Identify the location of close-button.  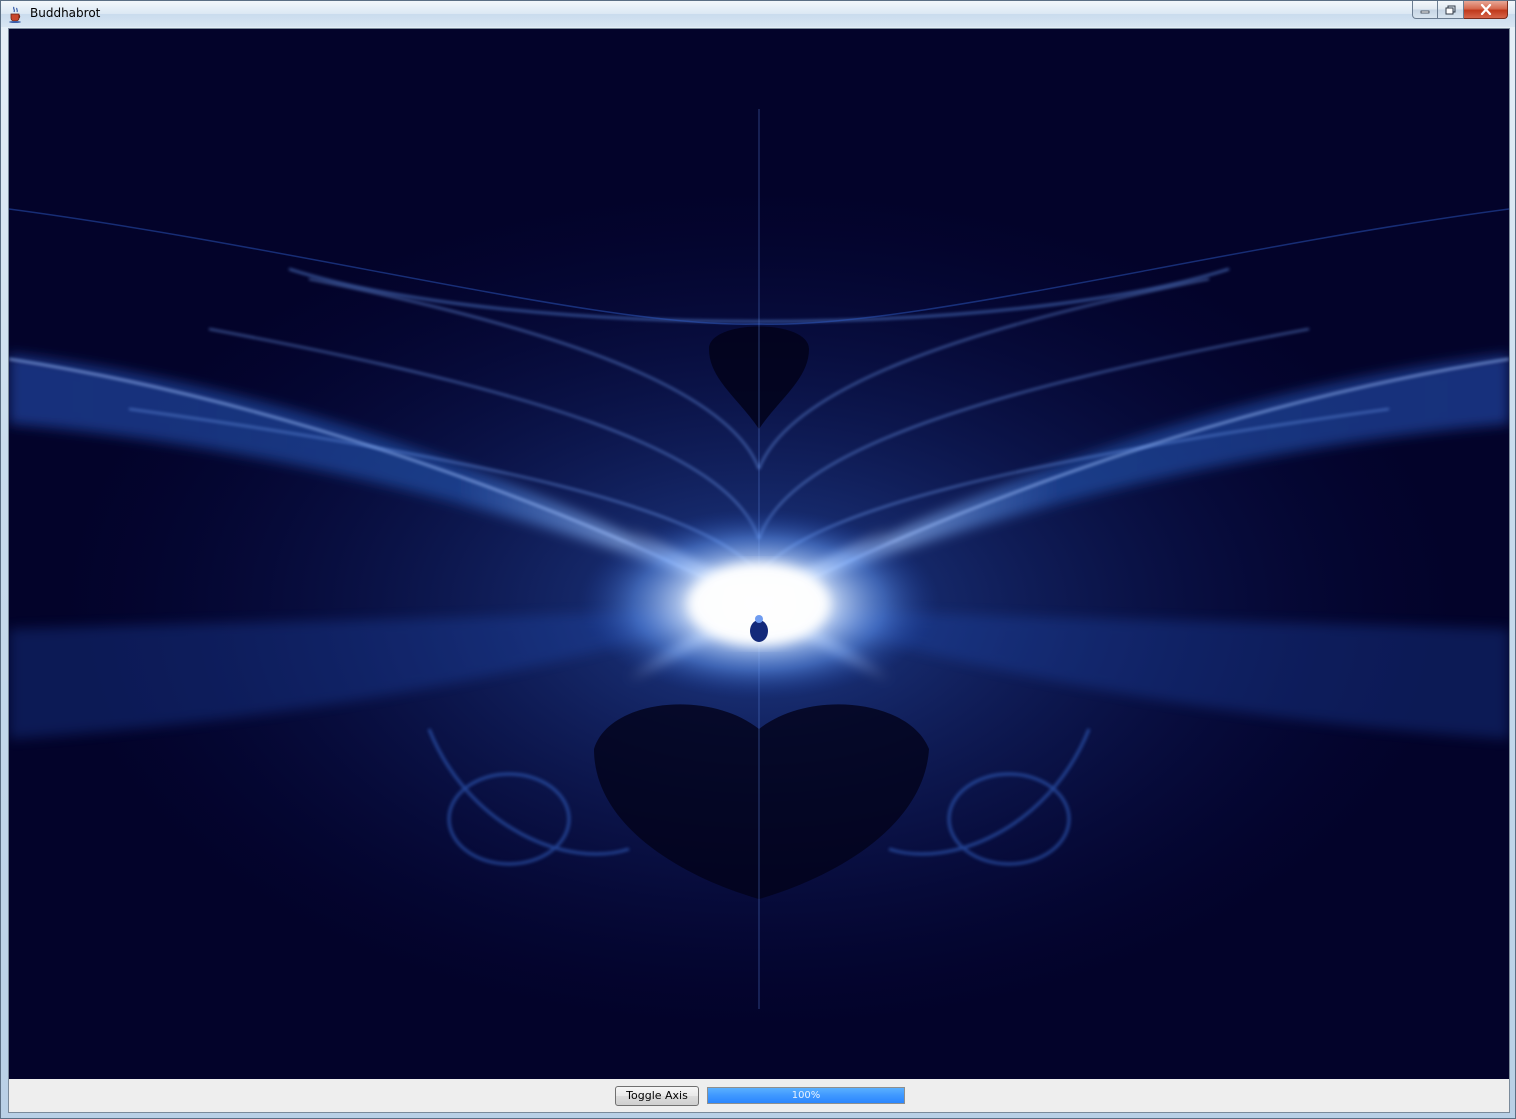
(1486, 10).